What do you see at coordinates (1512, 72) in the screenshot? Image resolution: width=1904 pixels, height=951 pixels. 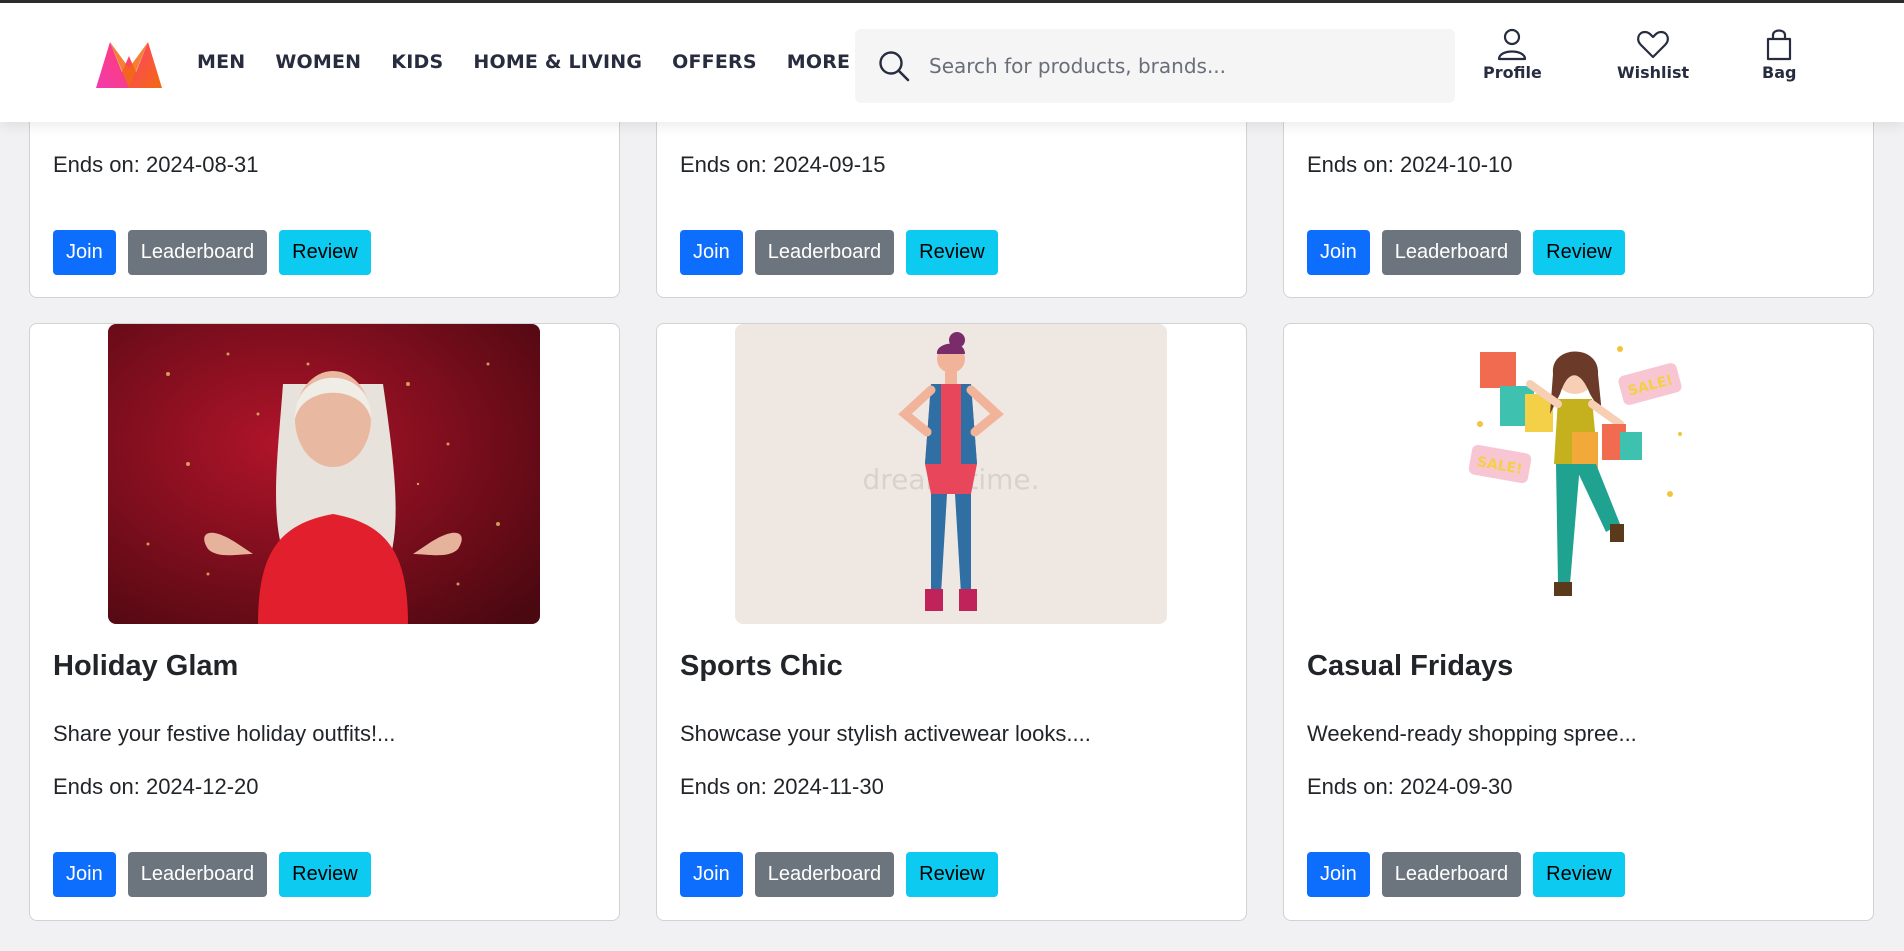 I see `profile-label: Profile` at bounding box center [1512, 72].